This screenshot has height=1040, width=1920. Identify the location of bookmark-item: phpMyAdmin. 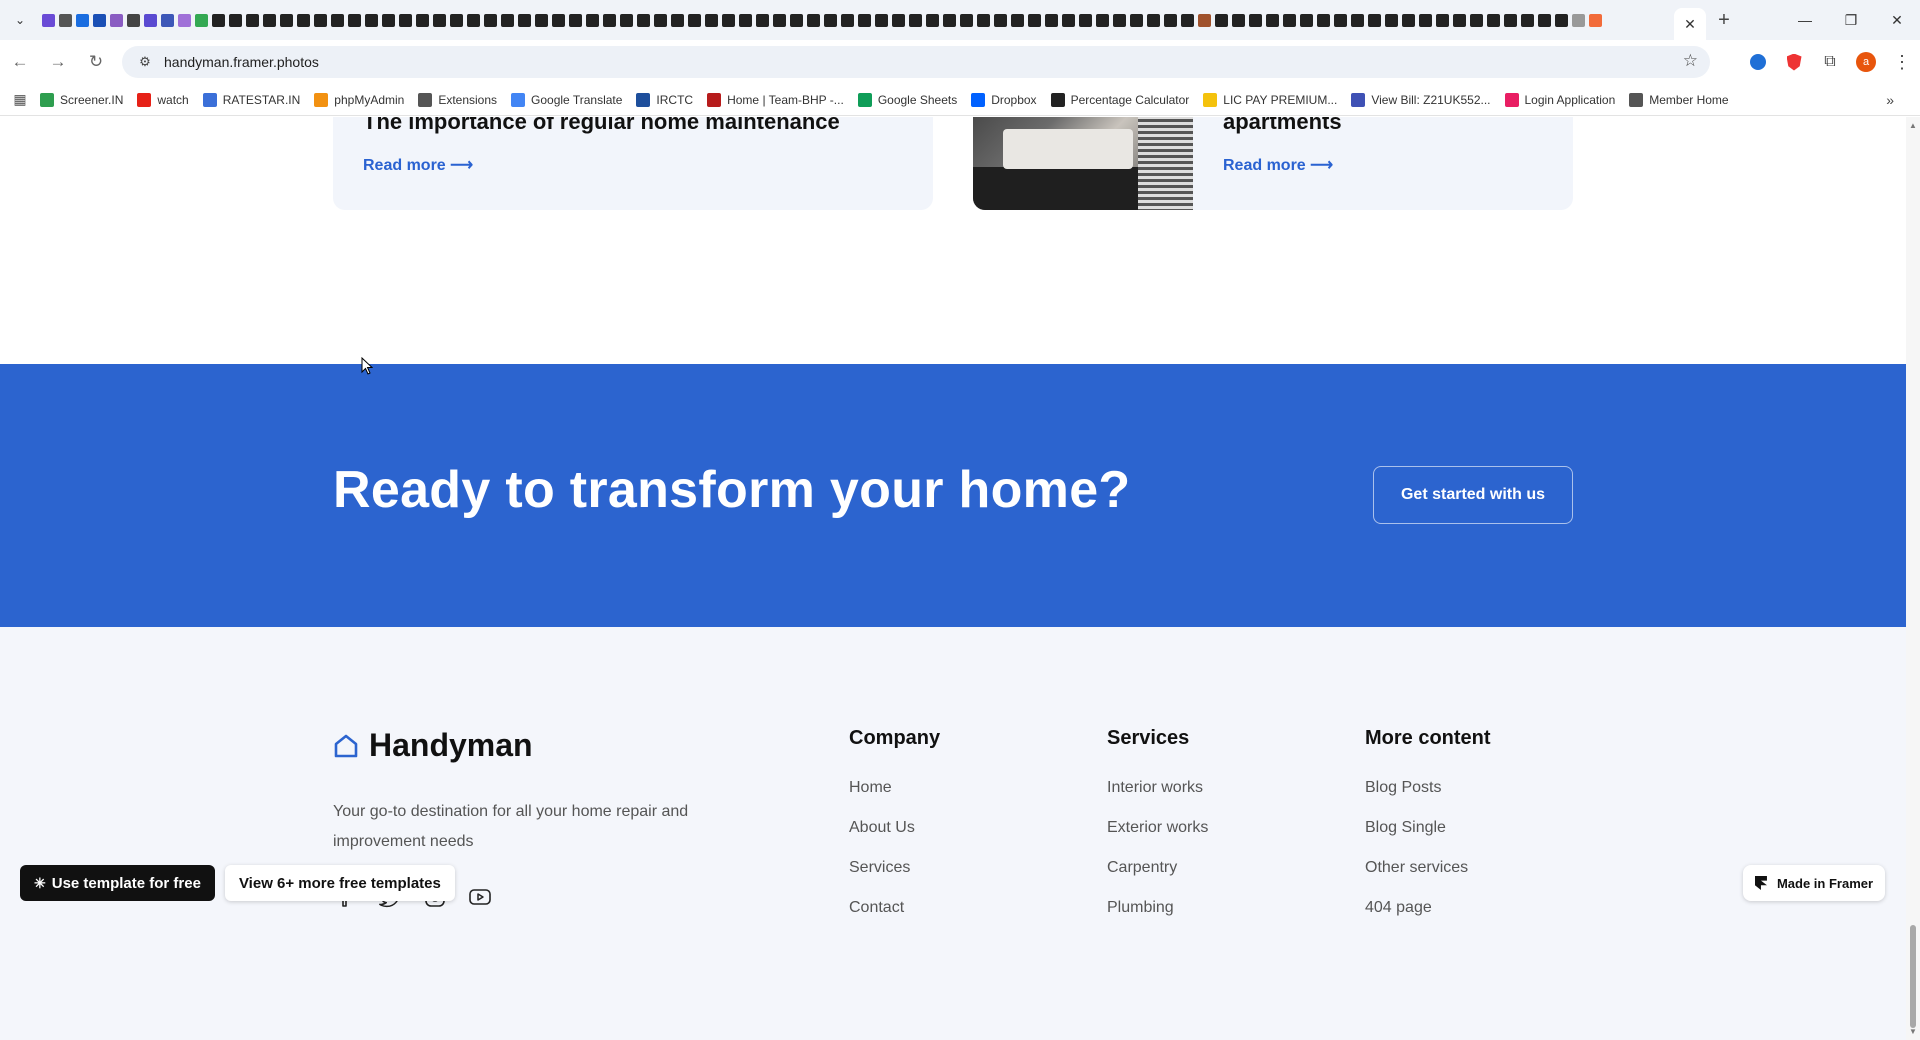
(359, 99).